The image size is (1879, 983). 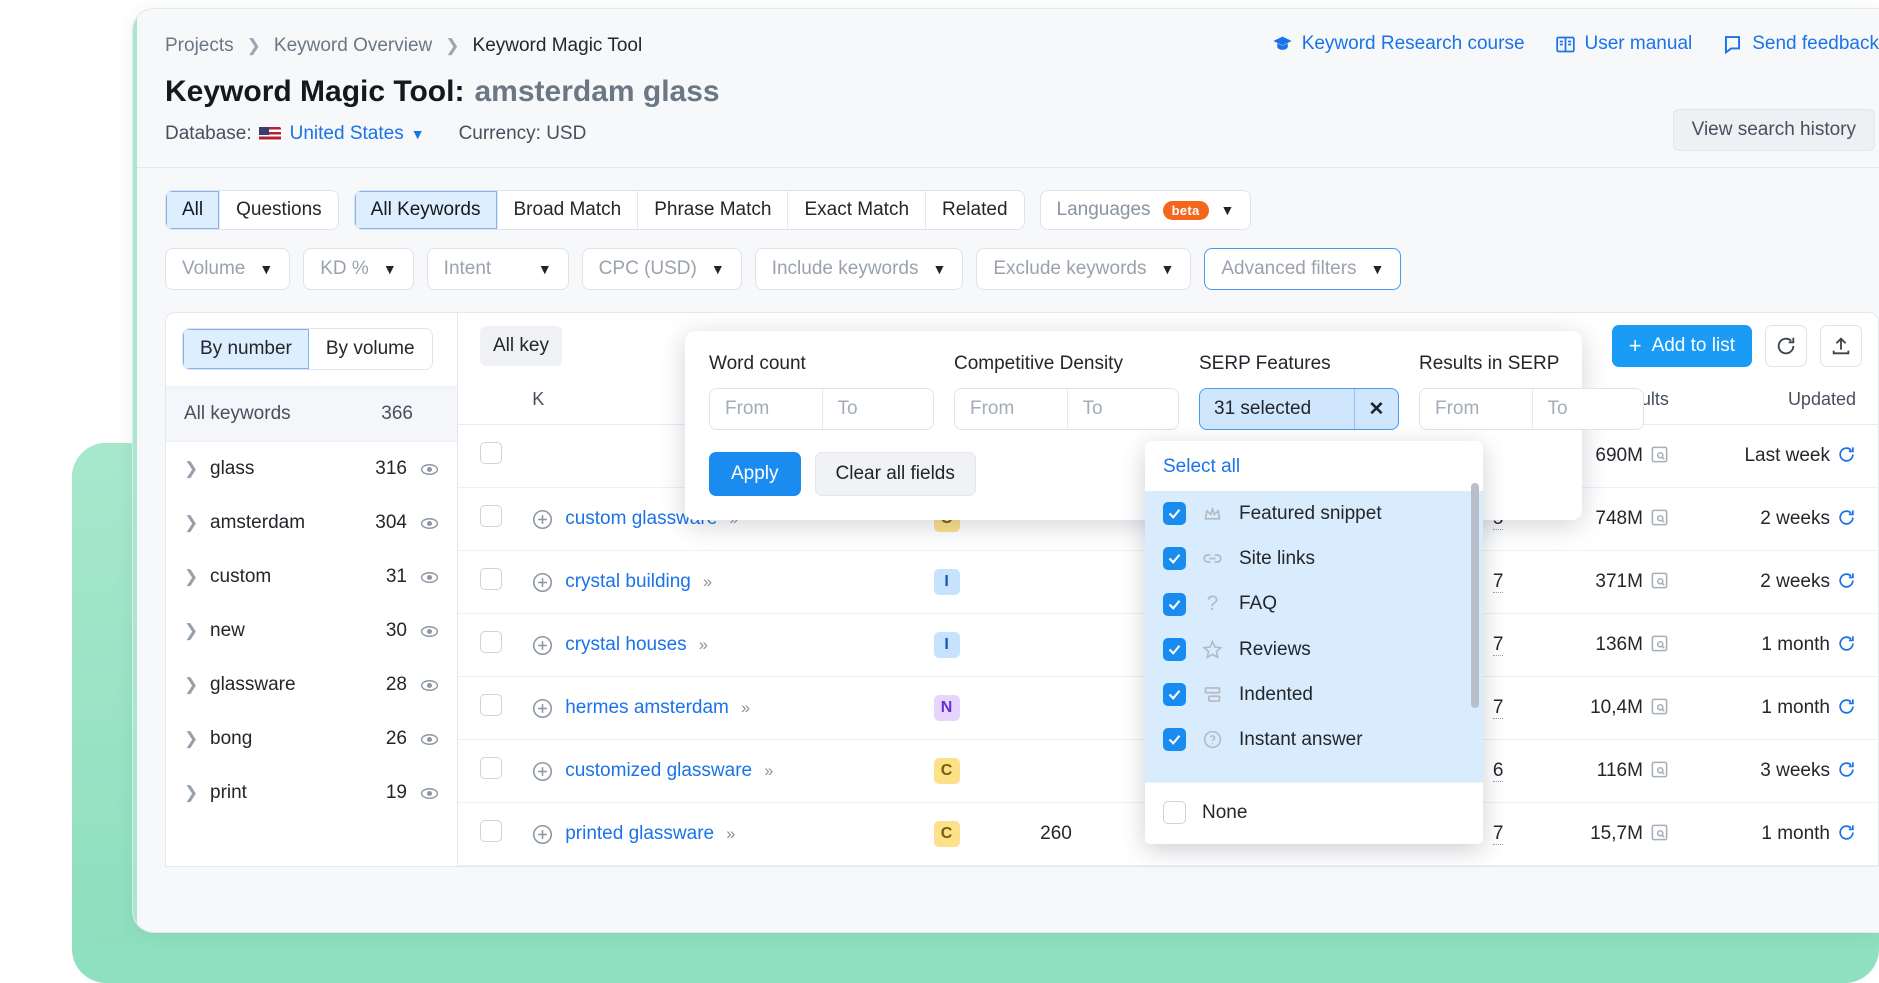 What do you see at coordinates (755, 474) in the screenshot?
I see `apply-button: Apply` at bounding box center [755, 474].